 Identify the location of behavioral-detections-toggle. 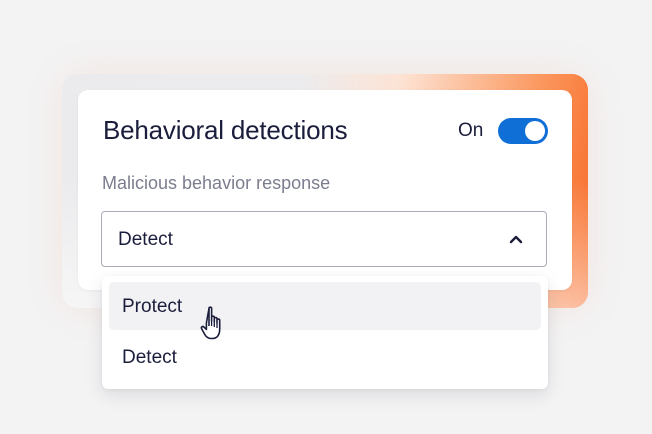
(523, 131).